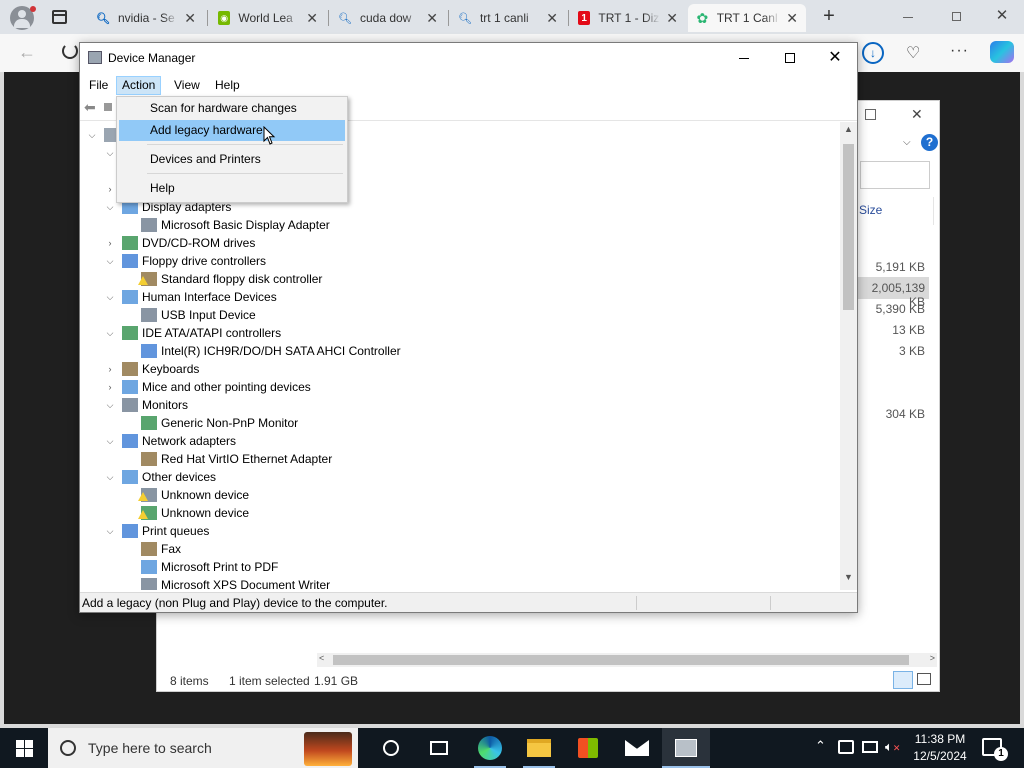 This screenshot has width=1024, height=768. Describe the element at coordinates (190, 297) in the screenshot. I see `tree-category: ⌵ Human Interface Devices` at that location.